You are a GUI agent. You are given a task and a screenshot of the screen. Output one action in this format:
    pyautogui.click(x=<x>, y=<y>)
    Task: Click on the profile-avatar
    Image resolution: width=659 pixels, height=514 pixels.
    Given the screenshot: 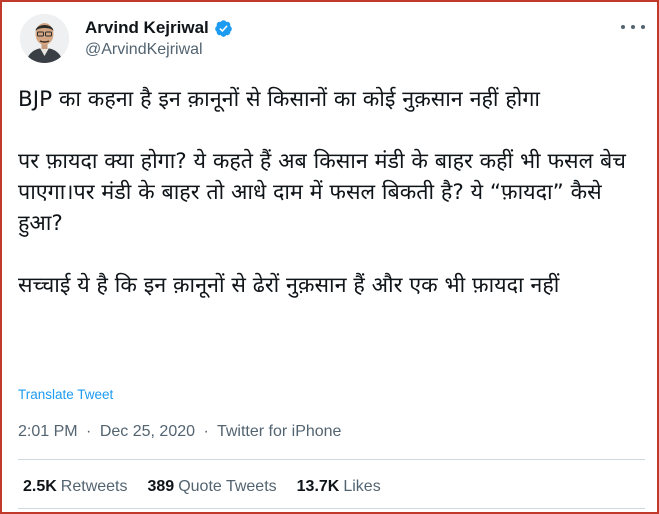 What is the action you would take?
    pyautogui.click(x=44, y=38)
    